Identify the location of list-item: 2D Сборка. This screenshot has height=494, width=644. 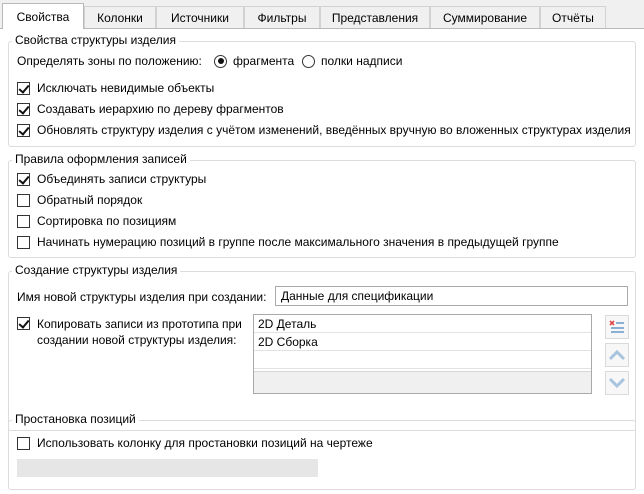
(422, 342).